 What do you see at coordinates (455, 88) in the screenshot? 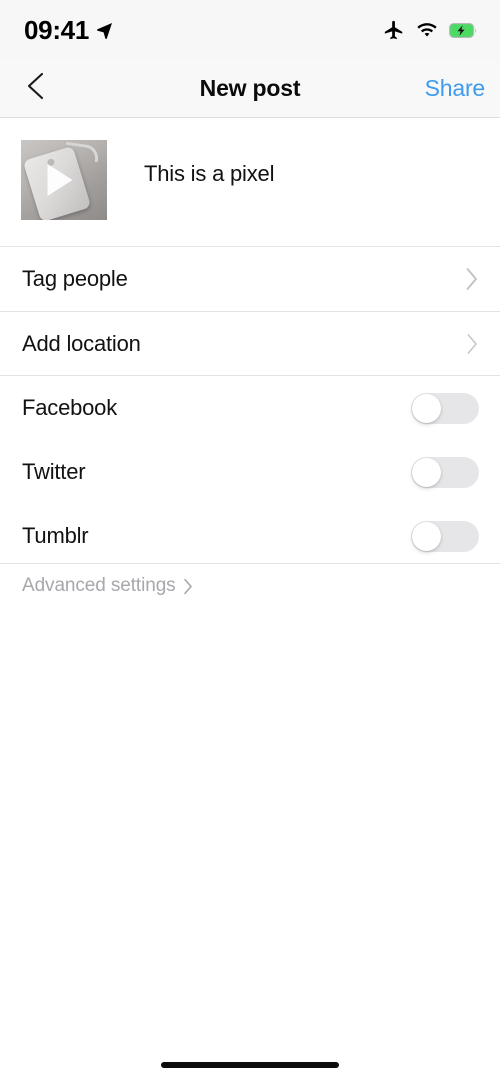
I see `share-button: Share` at bounding box center [455, 88].